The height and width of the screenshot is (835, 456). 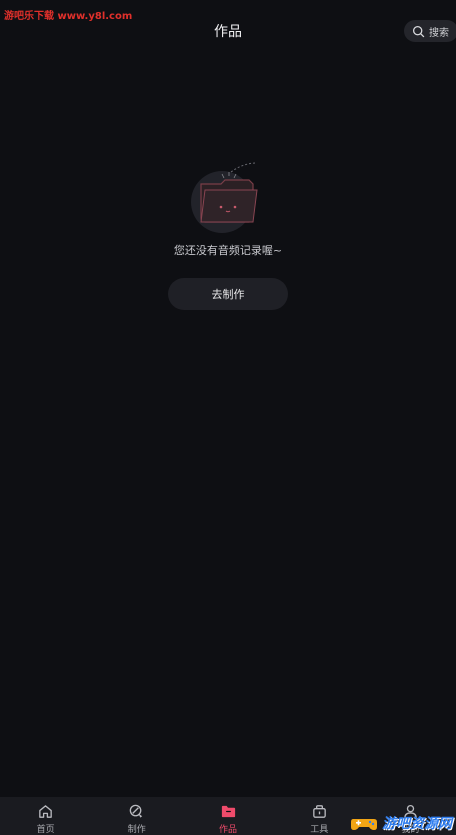 I want to click on brand-text: 游吧资源网, so click(x=417, y=824).